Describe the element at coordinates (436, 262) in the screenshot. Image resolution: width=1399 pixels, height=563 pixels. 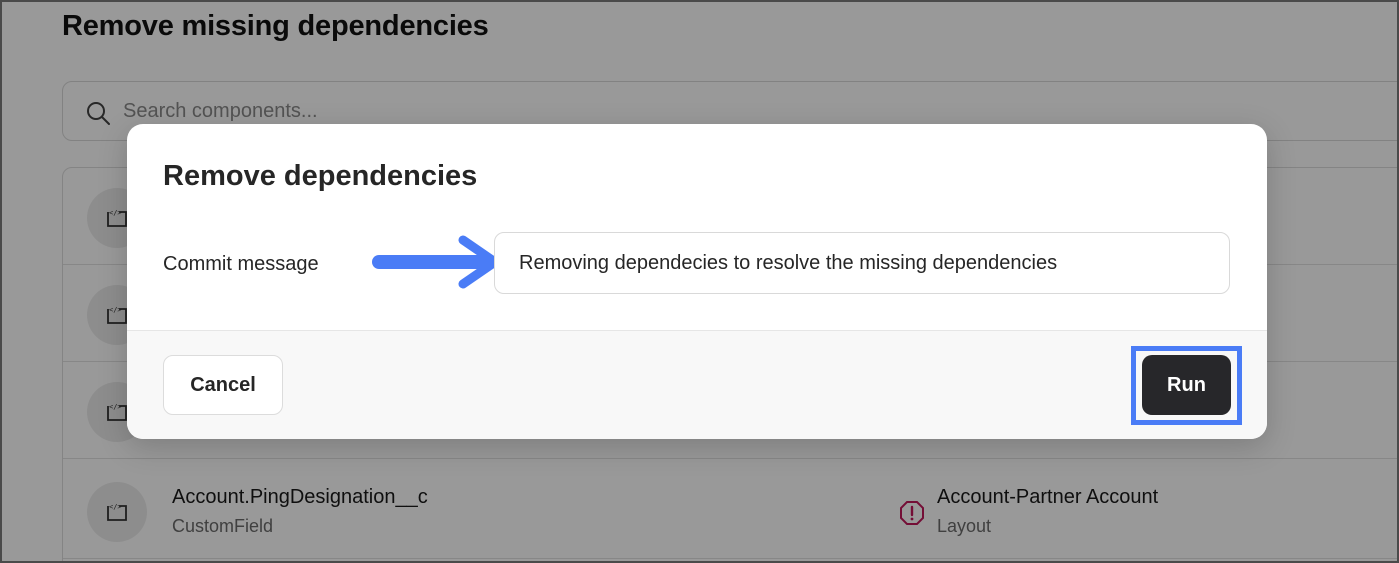
I see `pointer-arrow-icon` at that location.